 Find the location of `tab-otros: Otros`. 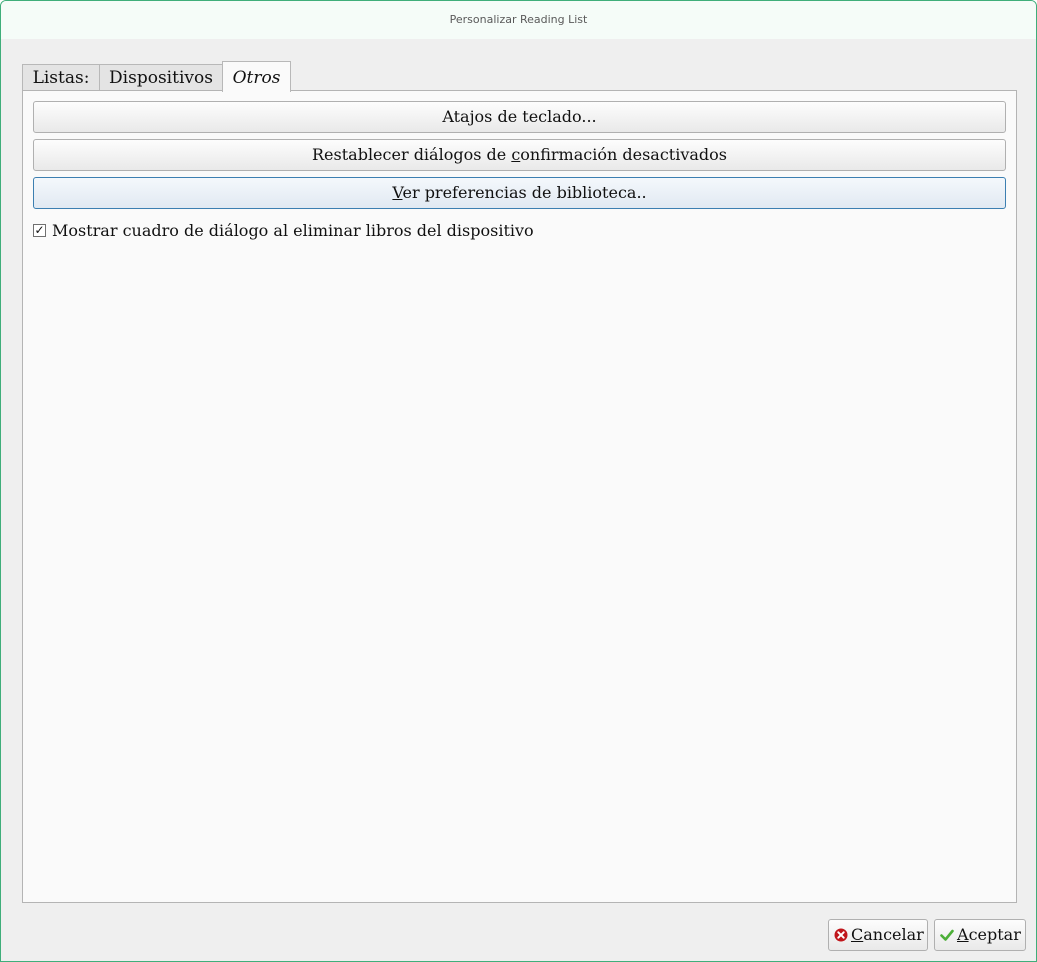

tab-otros: Otros is located at coordinates (256, 76).